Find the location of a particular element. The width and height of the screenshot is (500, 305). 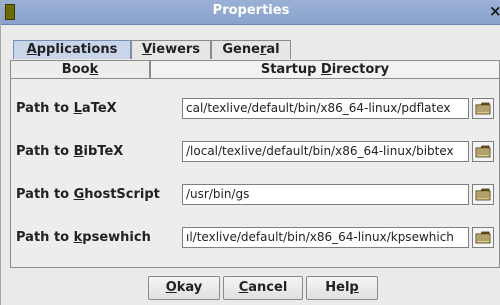

tab-viewers: Viewers is located at coordinates (171, 49).